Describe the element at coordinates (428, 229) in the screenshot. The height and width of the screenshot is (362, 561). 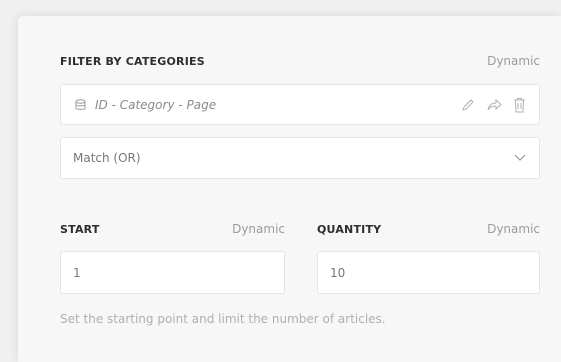
I see `quantity-header: QUANTITY Dynamic` at that location.